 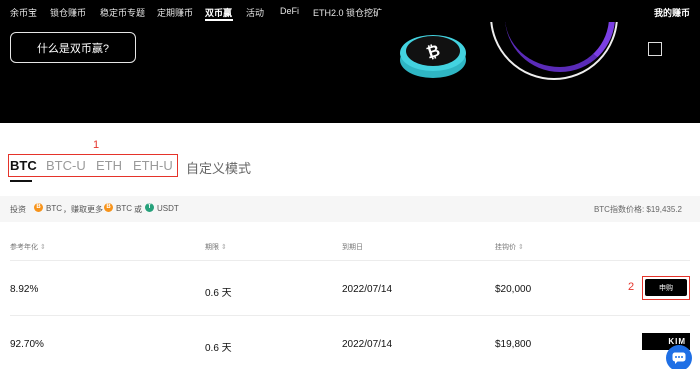 I want to click on usdt-coin-icon: T, so click(x=149, y=207).